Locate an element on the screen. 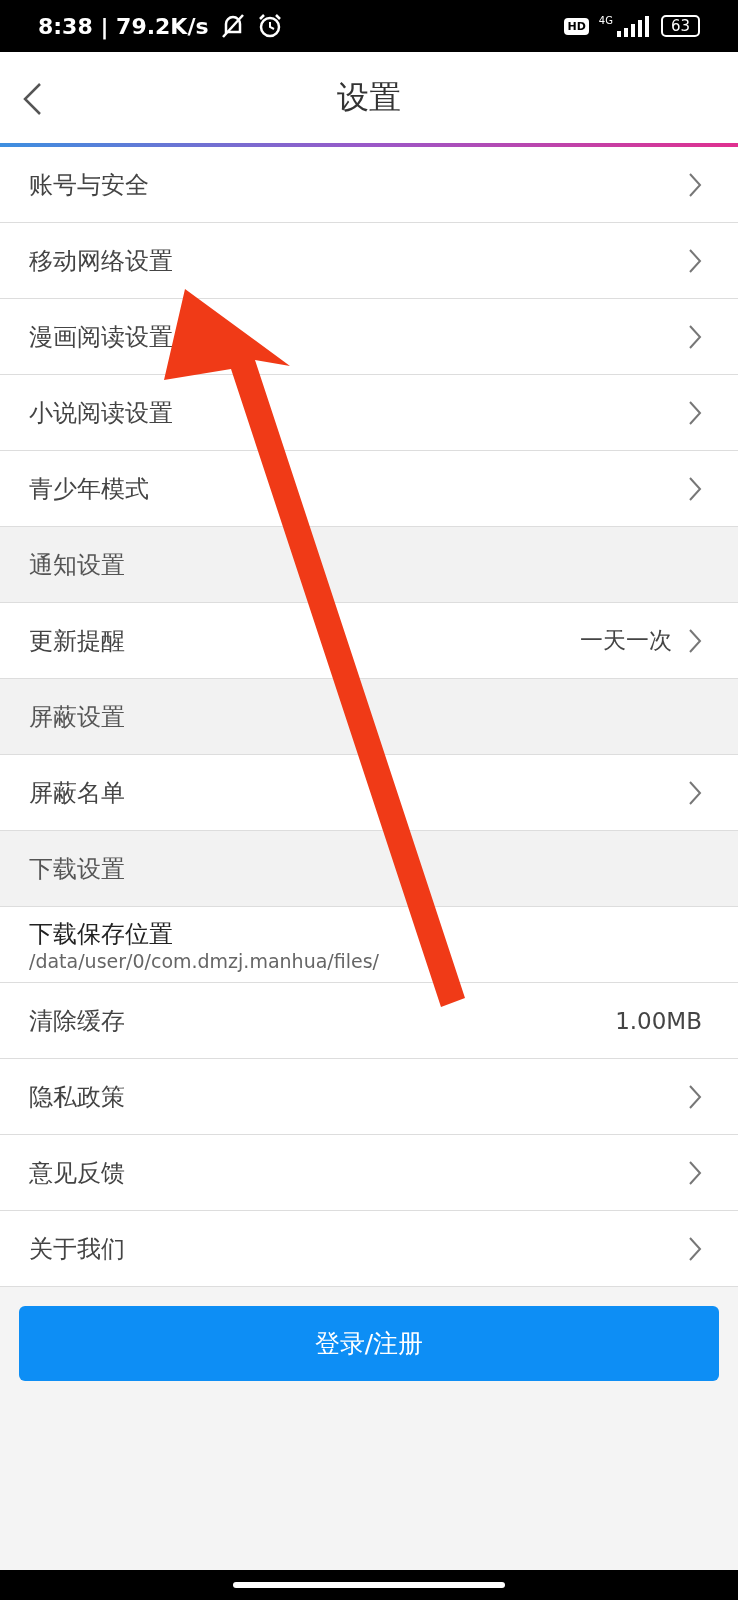 Image resolution: width=738 pixels, height=1600 pixels. back-icon is located at coordinates (32, 99).